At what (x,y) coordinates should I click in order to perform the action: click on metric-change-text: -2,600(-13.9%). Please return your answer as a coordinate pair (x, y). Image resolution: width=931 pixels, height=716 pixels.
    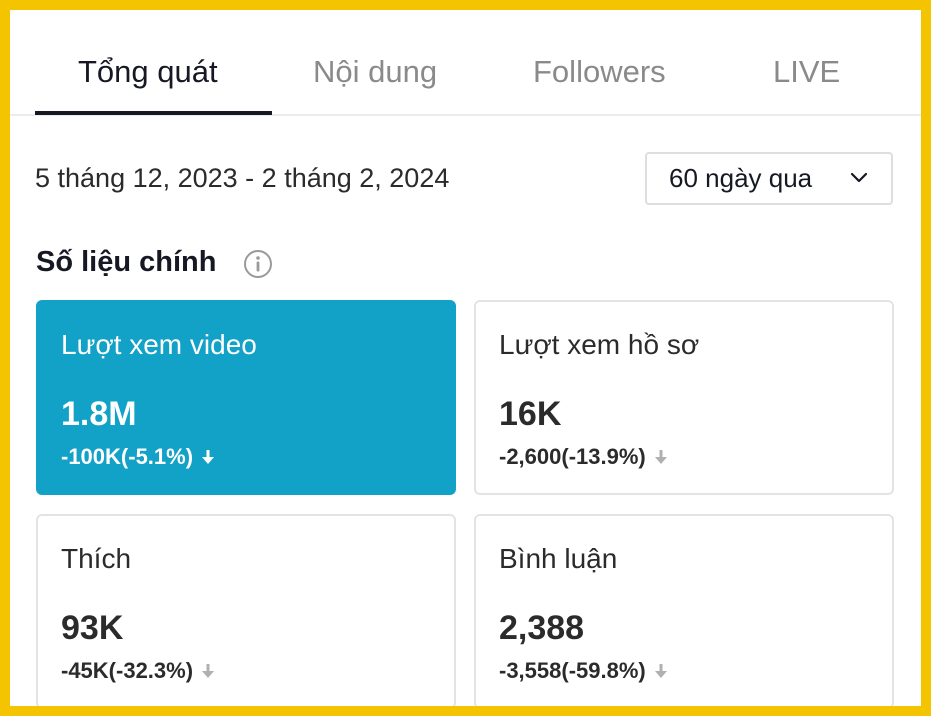
    Looking at the image, I should click on (572, 456).